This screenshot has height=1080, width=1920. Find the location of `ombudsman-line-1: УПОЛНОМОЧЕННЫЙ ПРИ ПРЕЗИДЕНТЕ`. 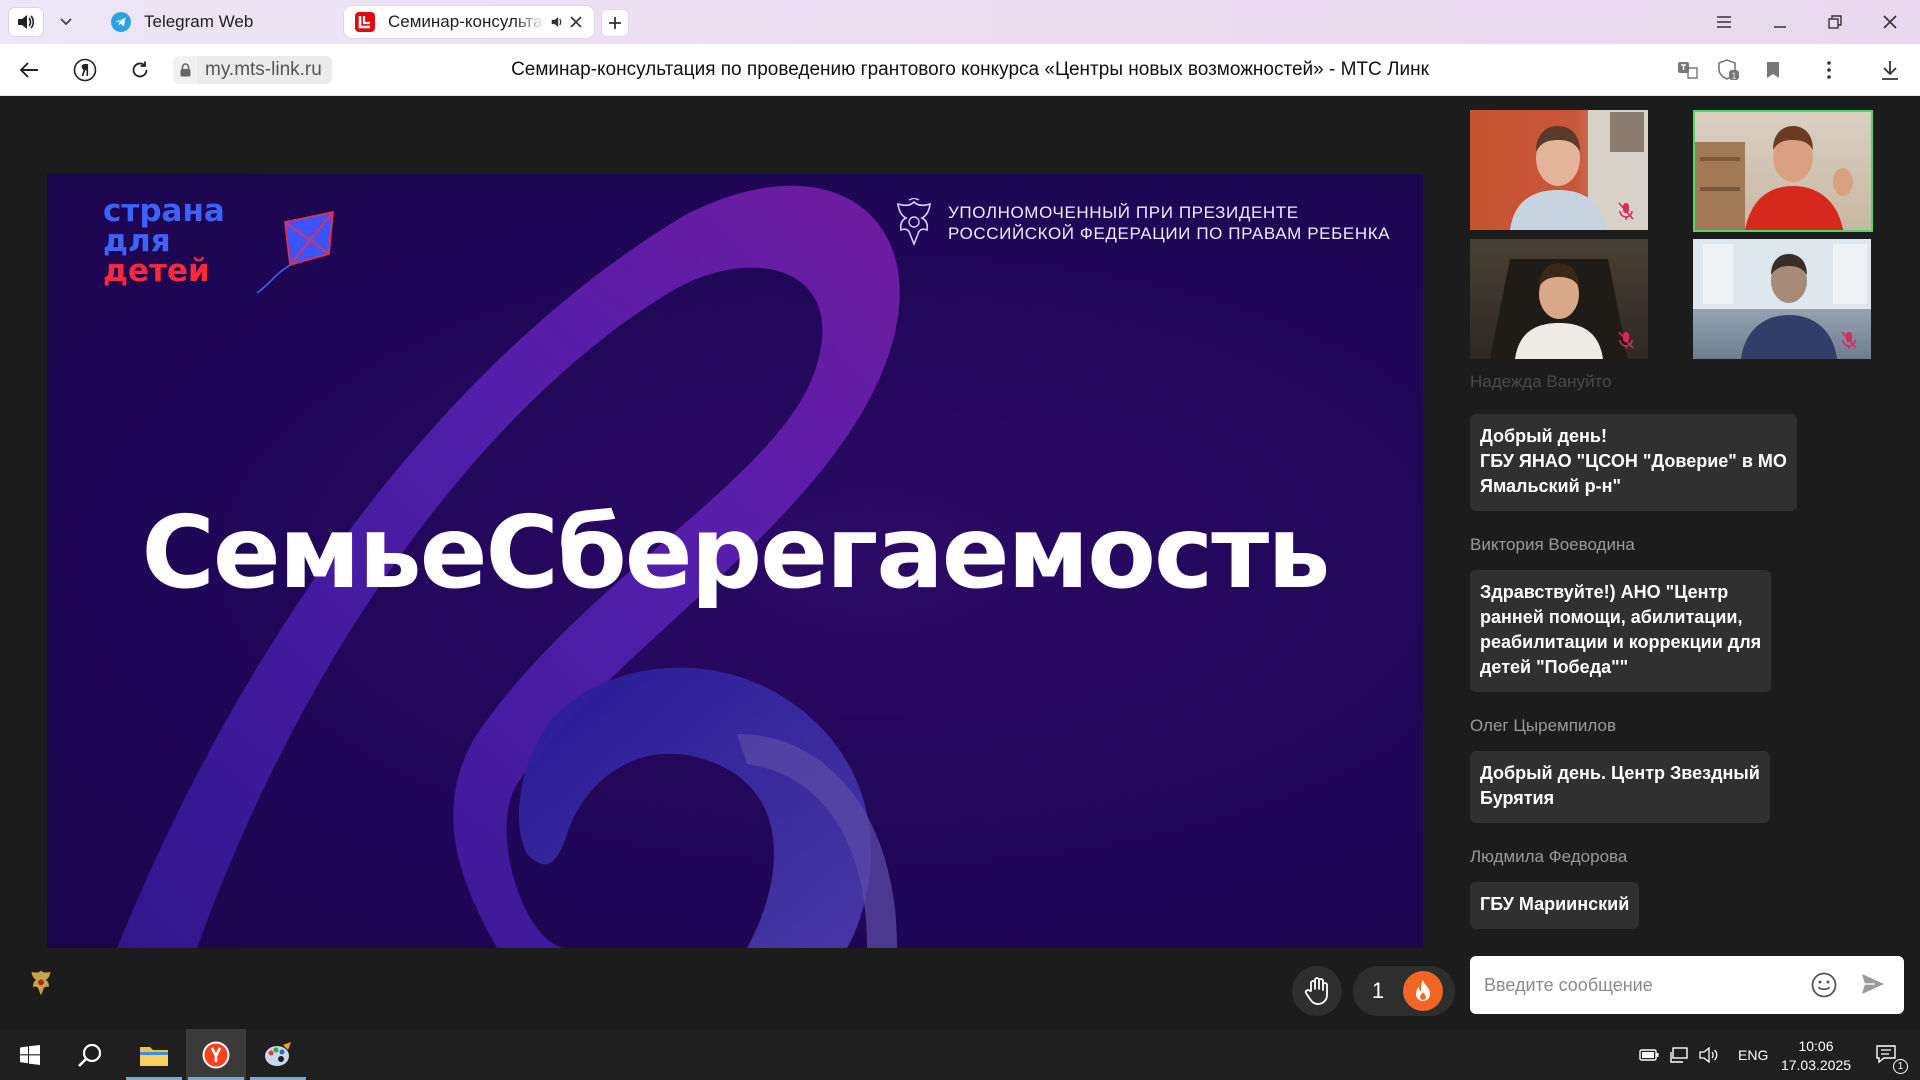

ombudsman-line-1: УПОЛНОМОЧЕННЫЙ ПРИ ПРЕЗИДЕНТЕ is located at coordinates (1123, 212).